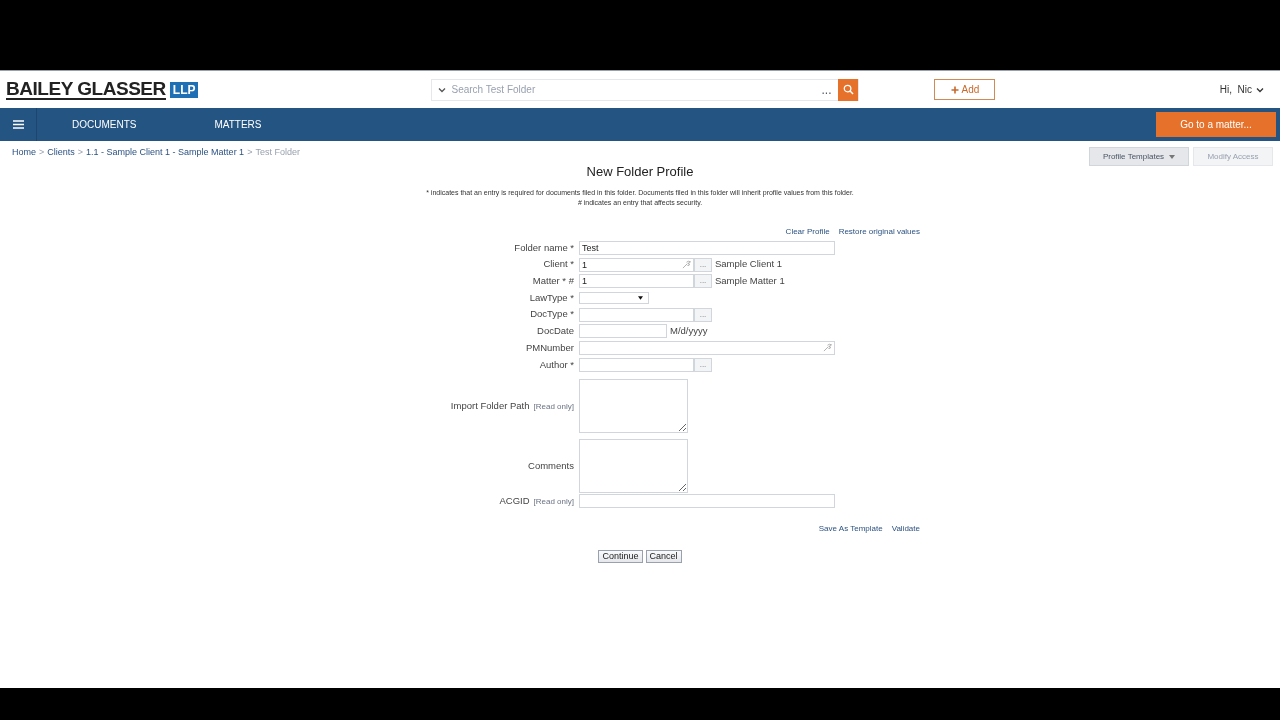 This screenshot has height=720, width=1280. I want to click on field-hint: M/d/yyyy, so click(689, 331).